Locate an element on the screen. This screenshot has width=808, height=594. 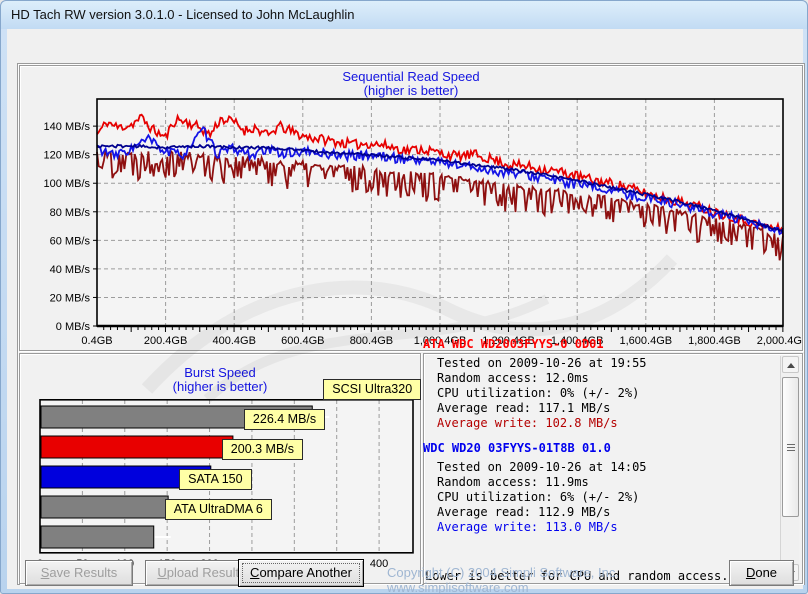
burst-bar-label: 200.3 MB/s is located at coordinates (262, 449).